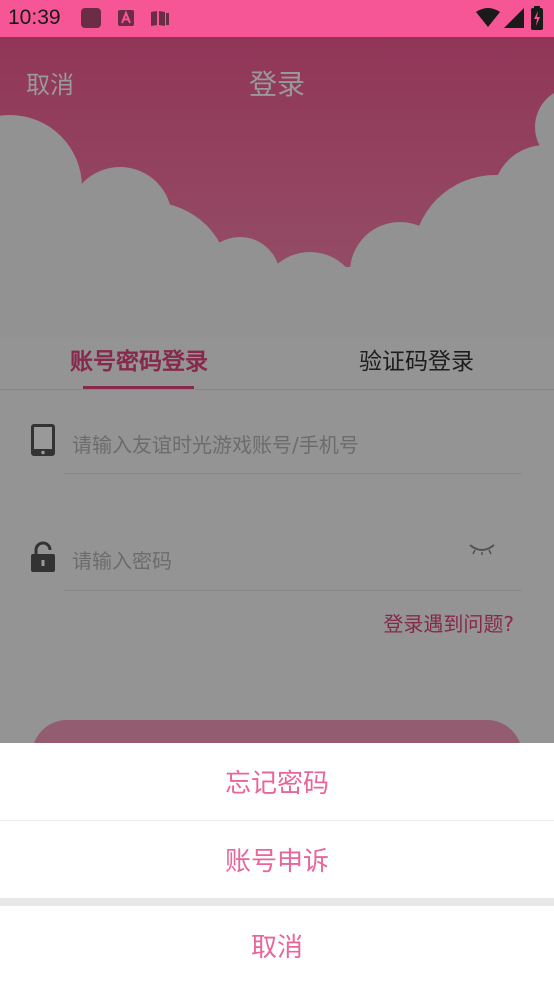  I want to click on status-right-icons, so click(510, 18).